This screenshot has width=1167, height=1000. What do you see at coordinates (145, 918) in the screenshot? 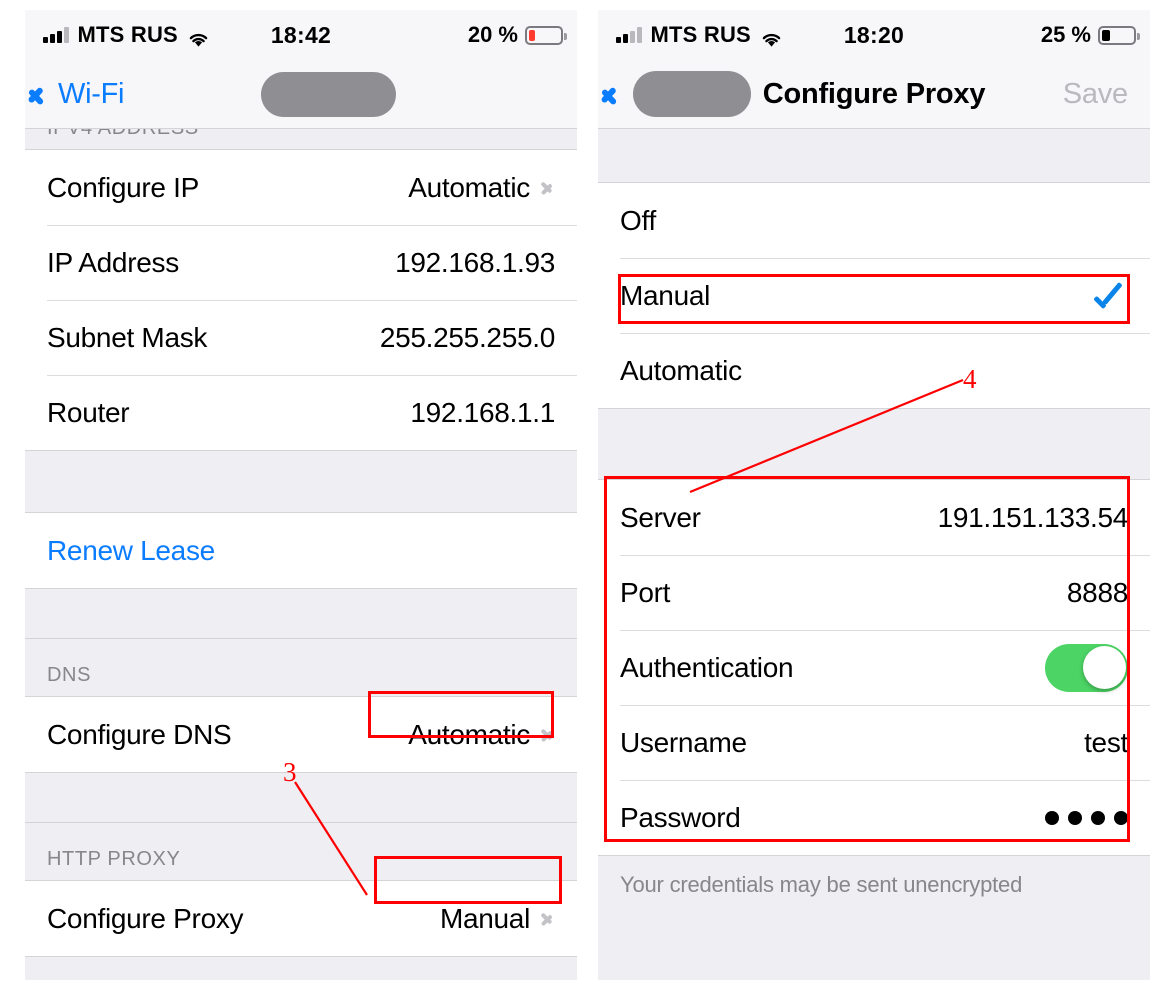
I see `row-label: Configure Proxy` at bounding box center [145, 918].